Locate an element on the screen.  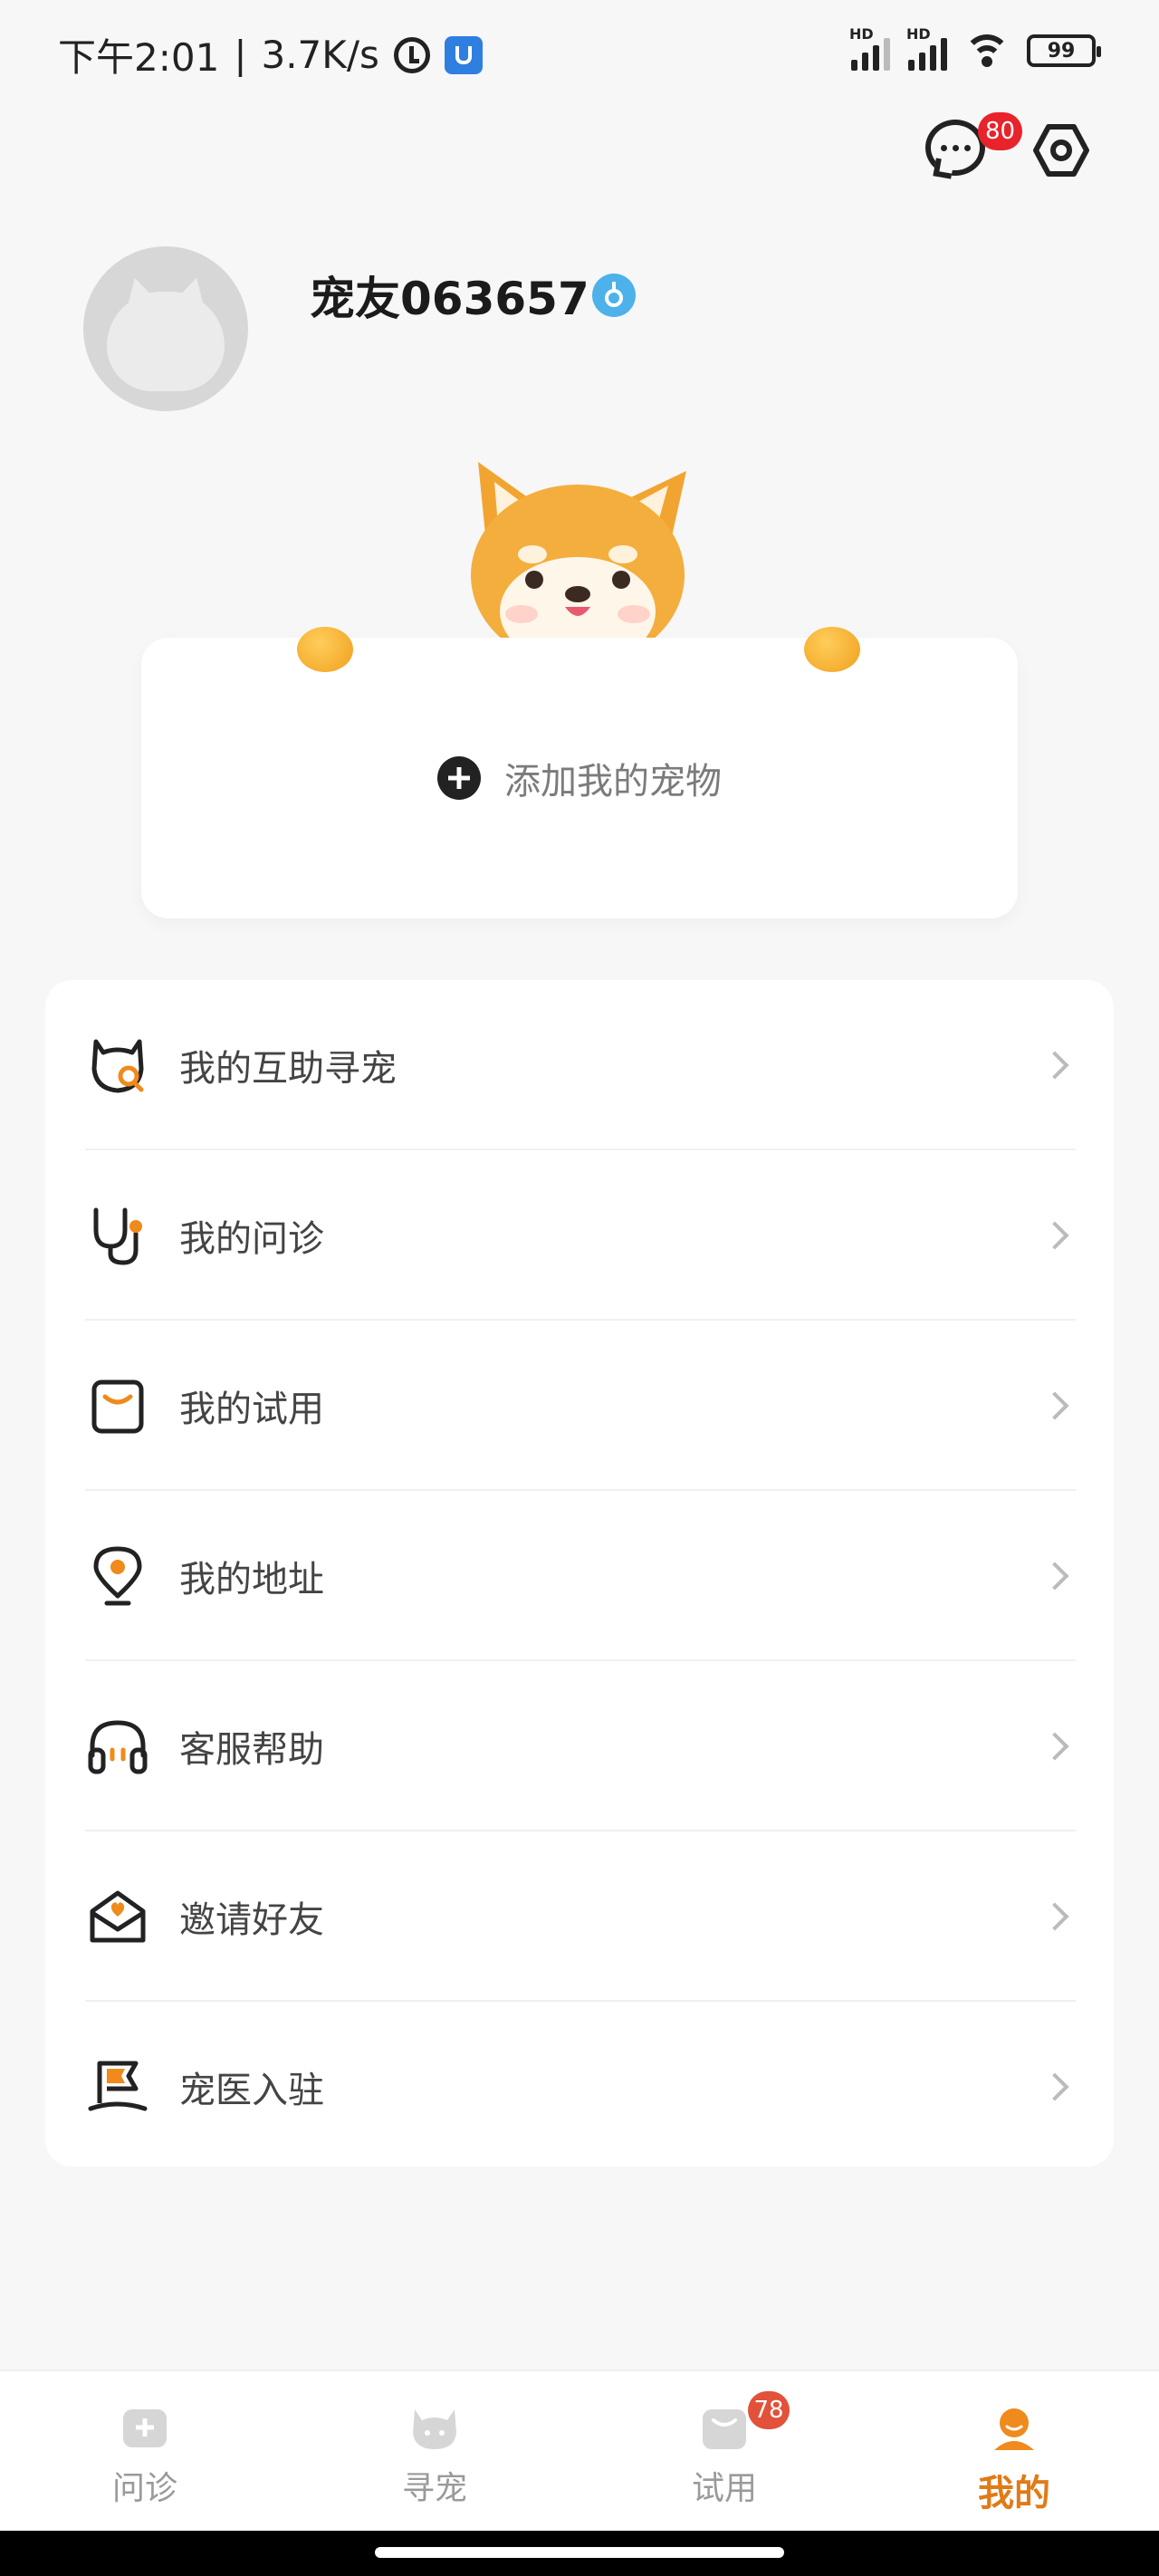
add-pet-card: 添加我的宠物 is located at coordinates (579, 778).